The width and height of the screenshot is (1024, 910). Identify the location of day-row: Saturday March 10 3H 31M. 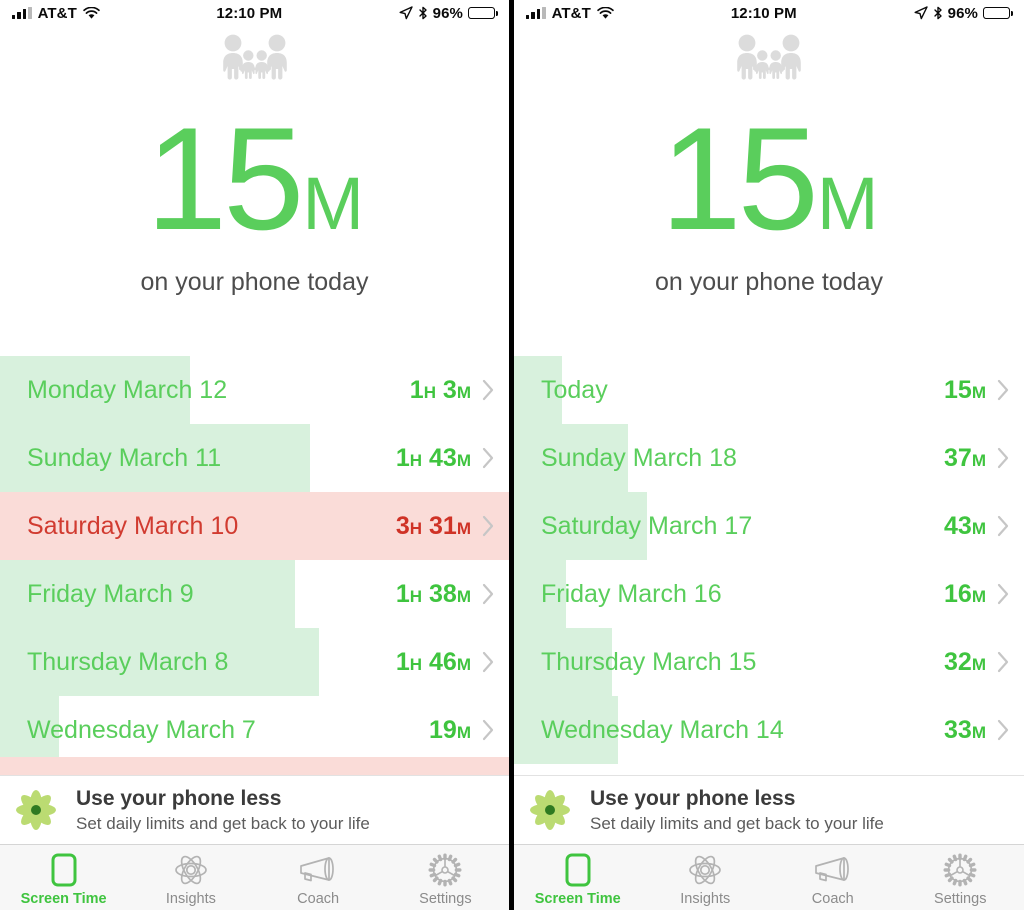
(254, 526).